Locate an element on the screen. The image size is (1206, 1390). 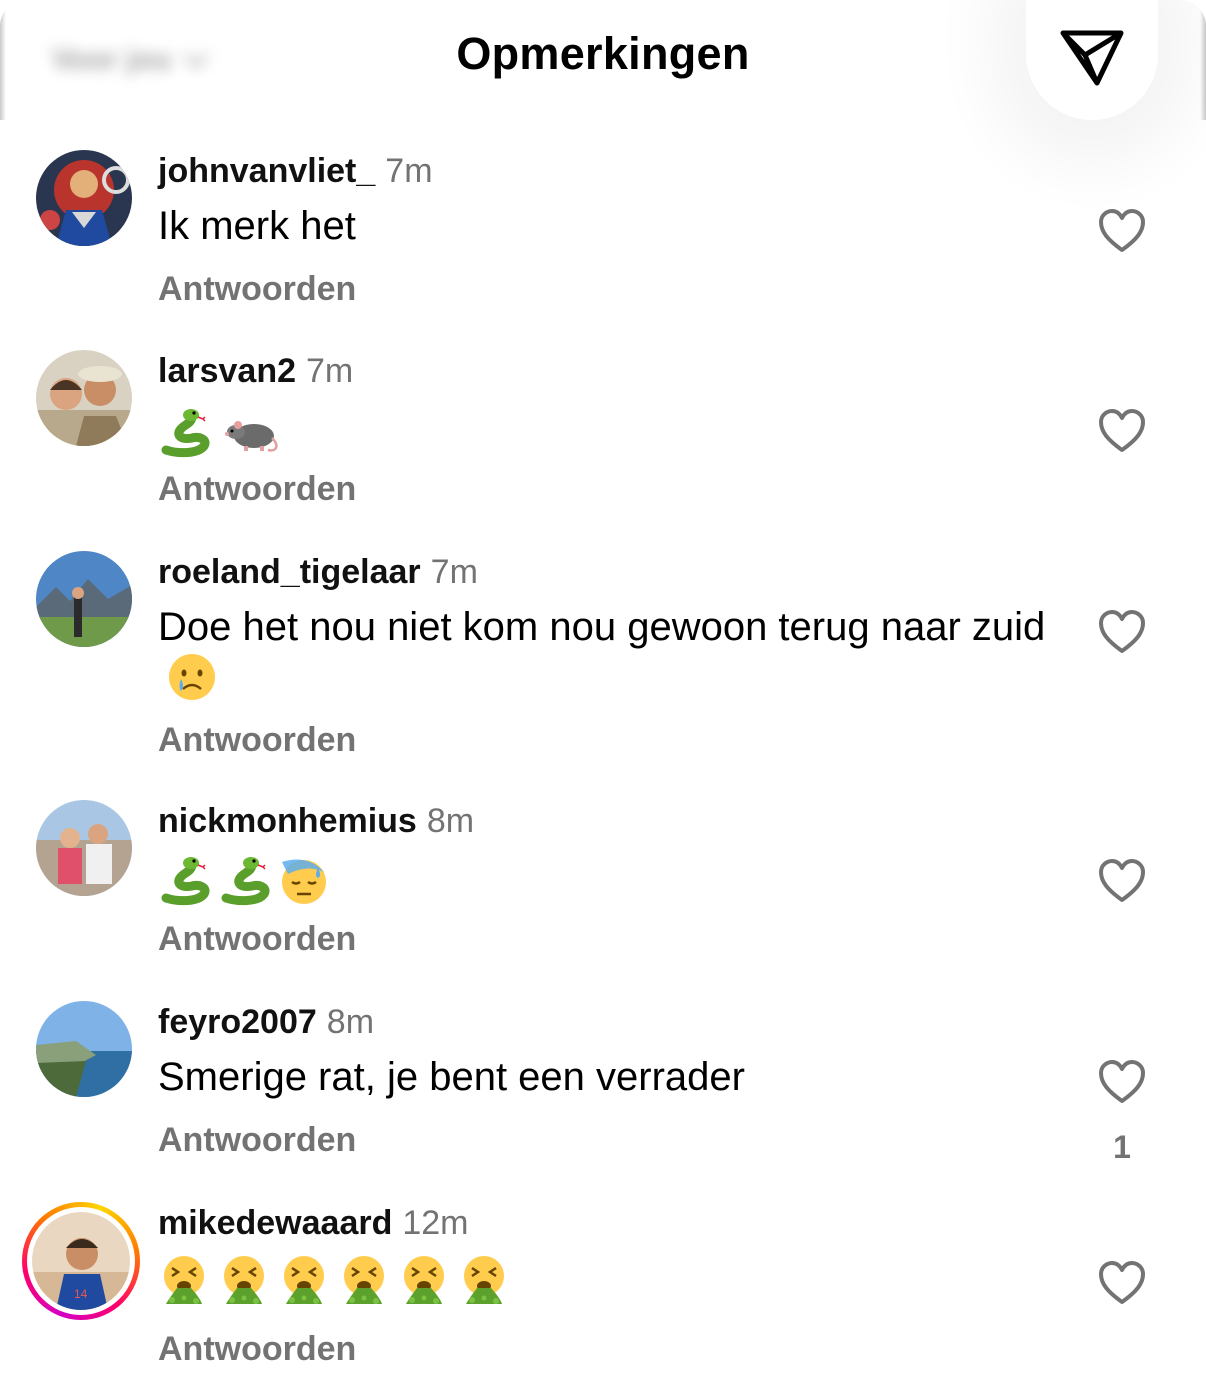
comment-meta: johnvanvliet_ 7m is located at coordinates (295, 171).